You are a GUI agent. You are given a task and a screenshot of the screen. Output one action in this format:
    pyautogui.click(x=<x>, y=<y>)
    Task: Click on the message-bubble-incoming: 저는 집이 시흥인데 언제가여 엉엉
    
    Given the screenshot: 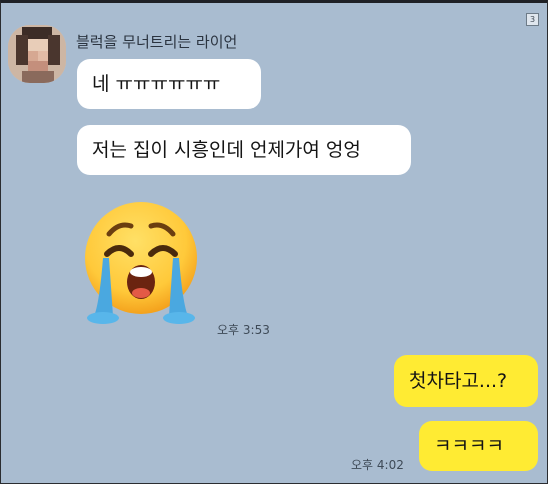 What is the action you would take?
    pyautogui.click(x=244, y=150)
    